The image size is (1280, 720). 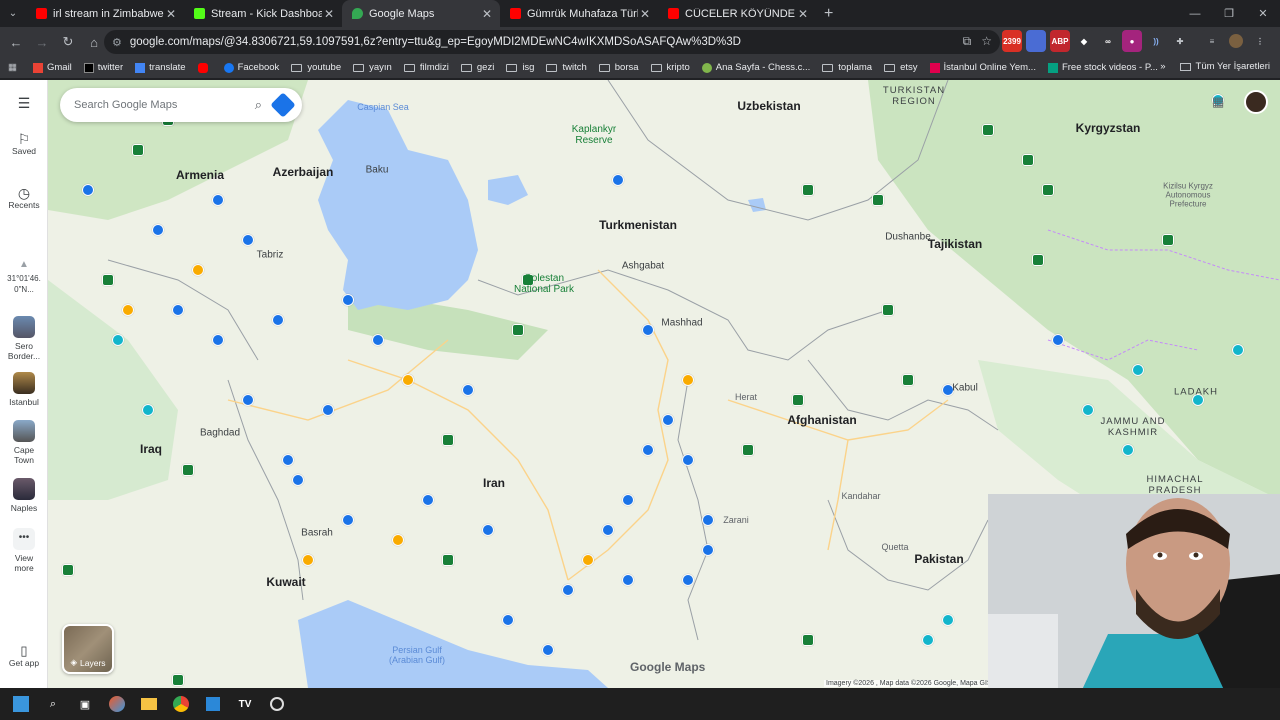 What do you see at coordinates (1218, 102) in the screenshot?
I see `google-apps-icon: ▦` at bounding box center [1218, 102].